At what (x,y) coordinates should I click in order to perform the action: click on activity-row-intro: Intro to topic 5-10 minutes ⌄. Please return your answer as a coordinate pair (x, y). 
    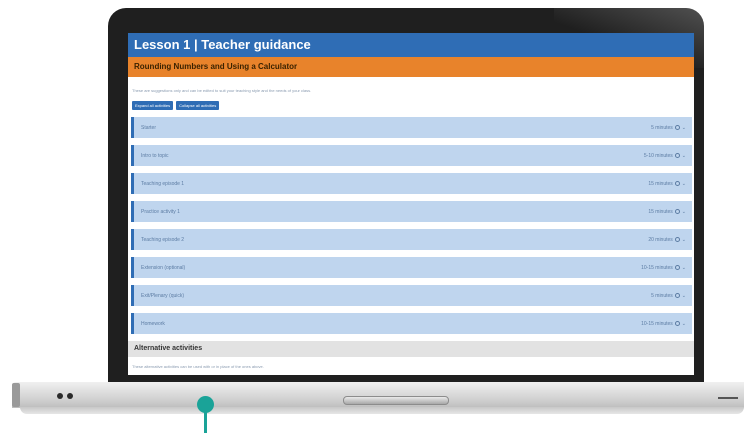
    Looking at the image, I should click on (411, 155).